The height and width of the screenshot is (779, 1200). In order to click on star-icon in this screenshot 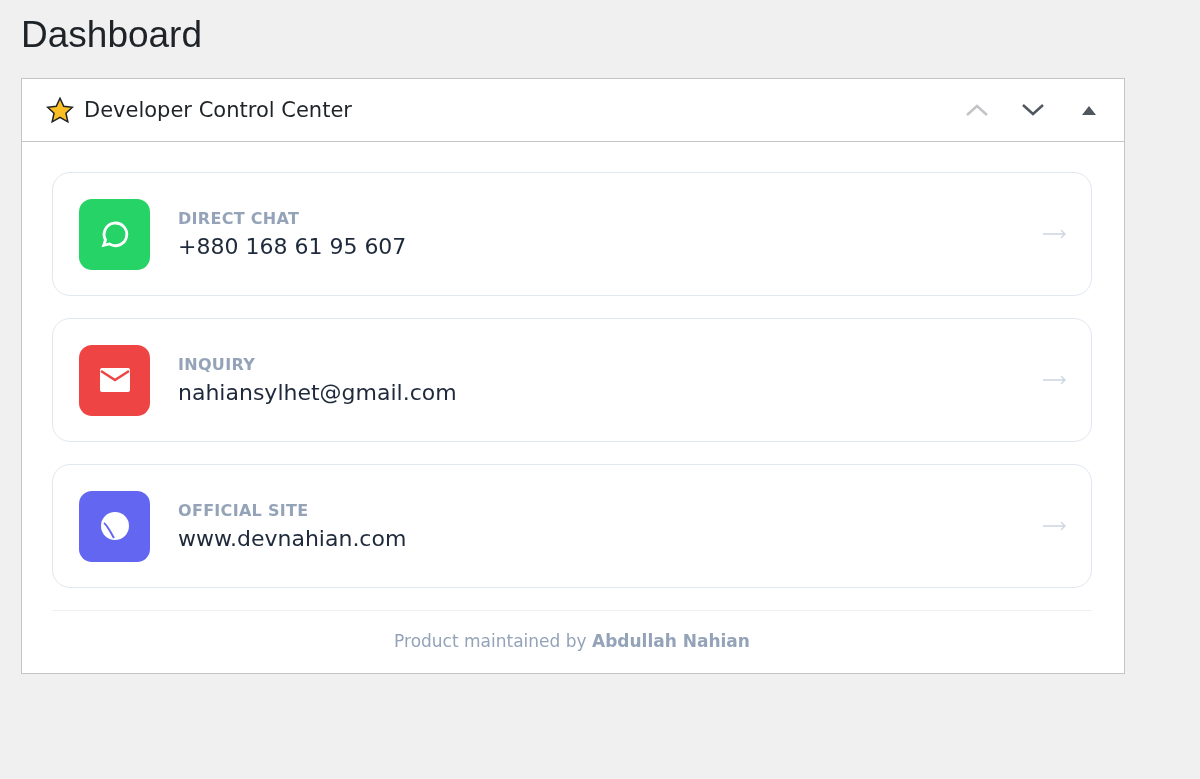, I will do `click(60, 110)`.